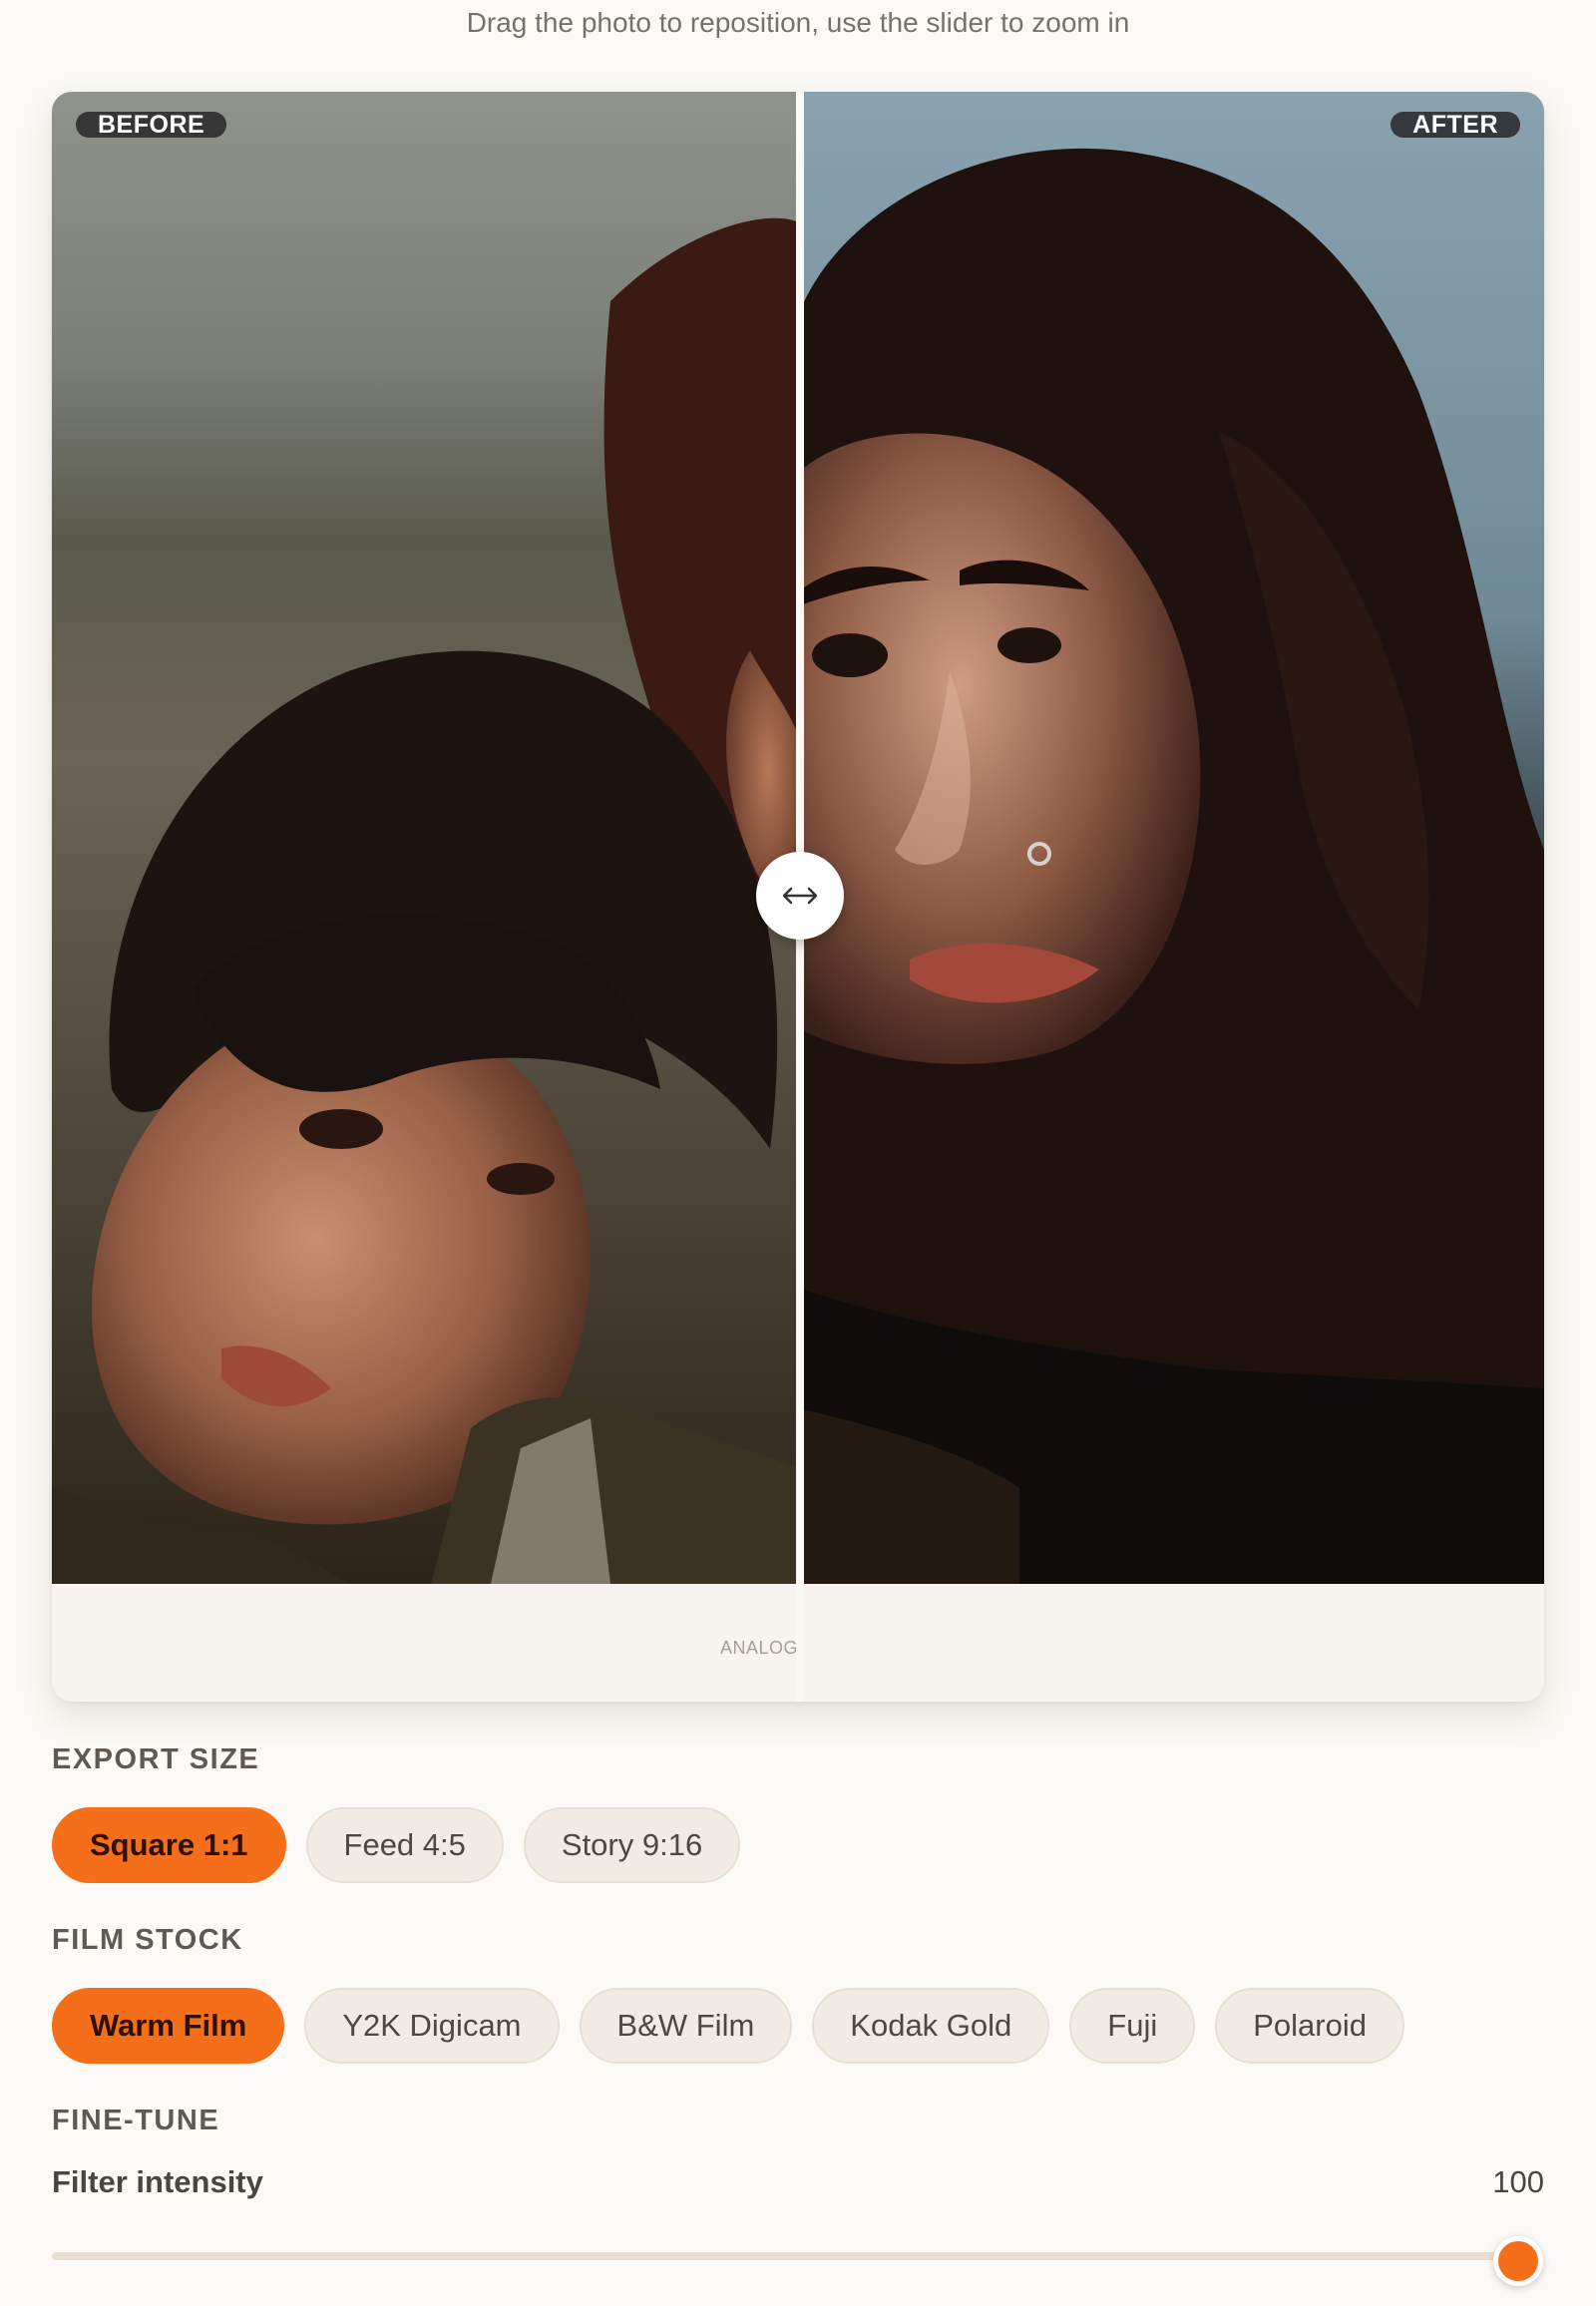 The height and width of the screenshot is (2306, 1596). I want to click on chip-kodak-gold: Kodak Gold, so click(931, 2026).